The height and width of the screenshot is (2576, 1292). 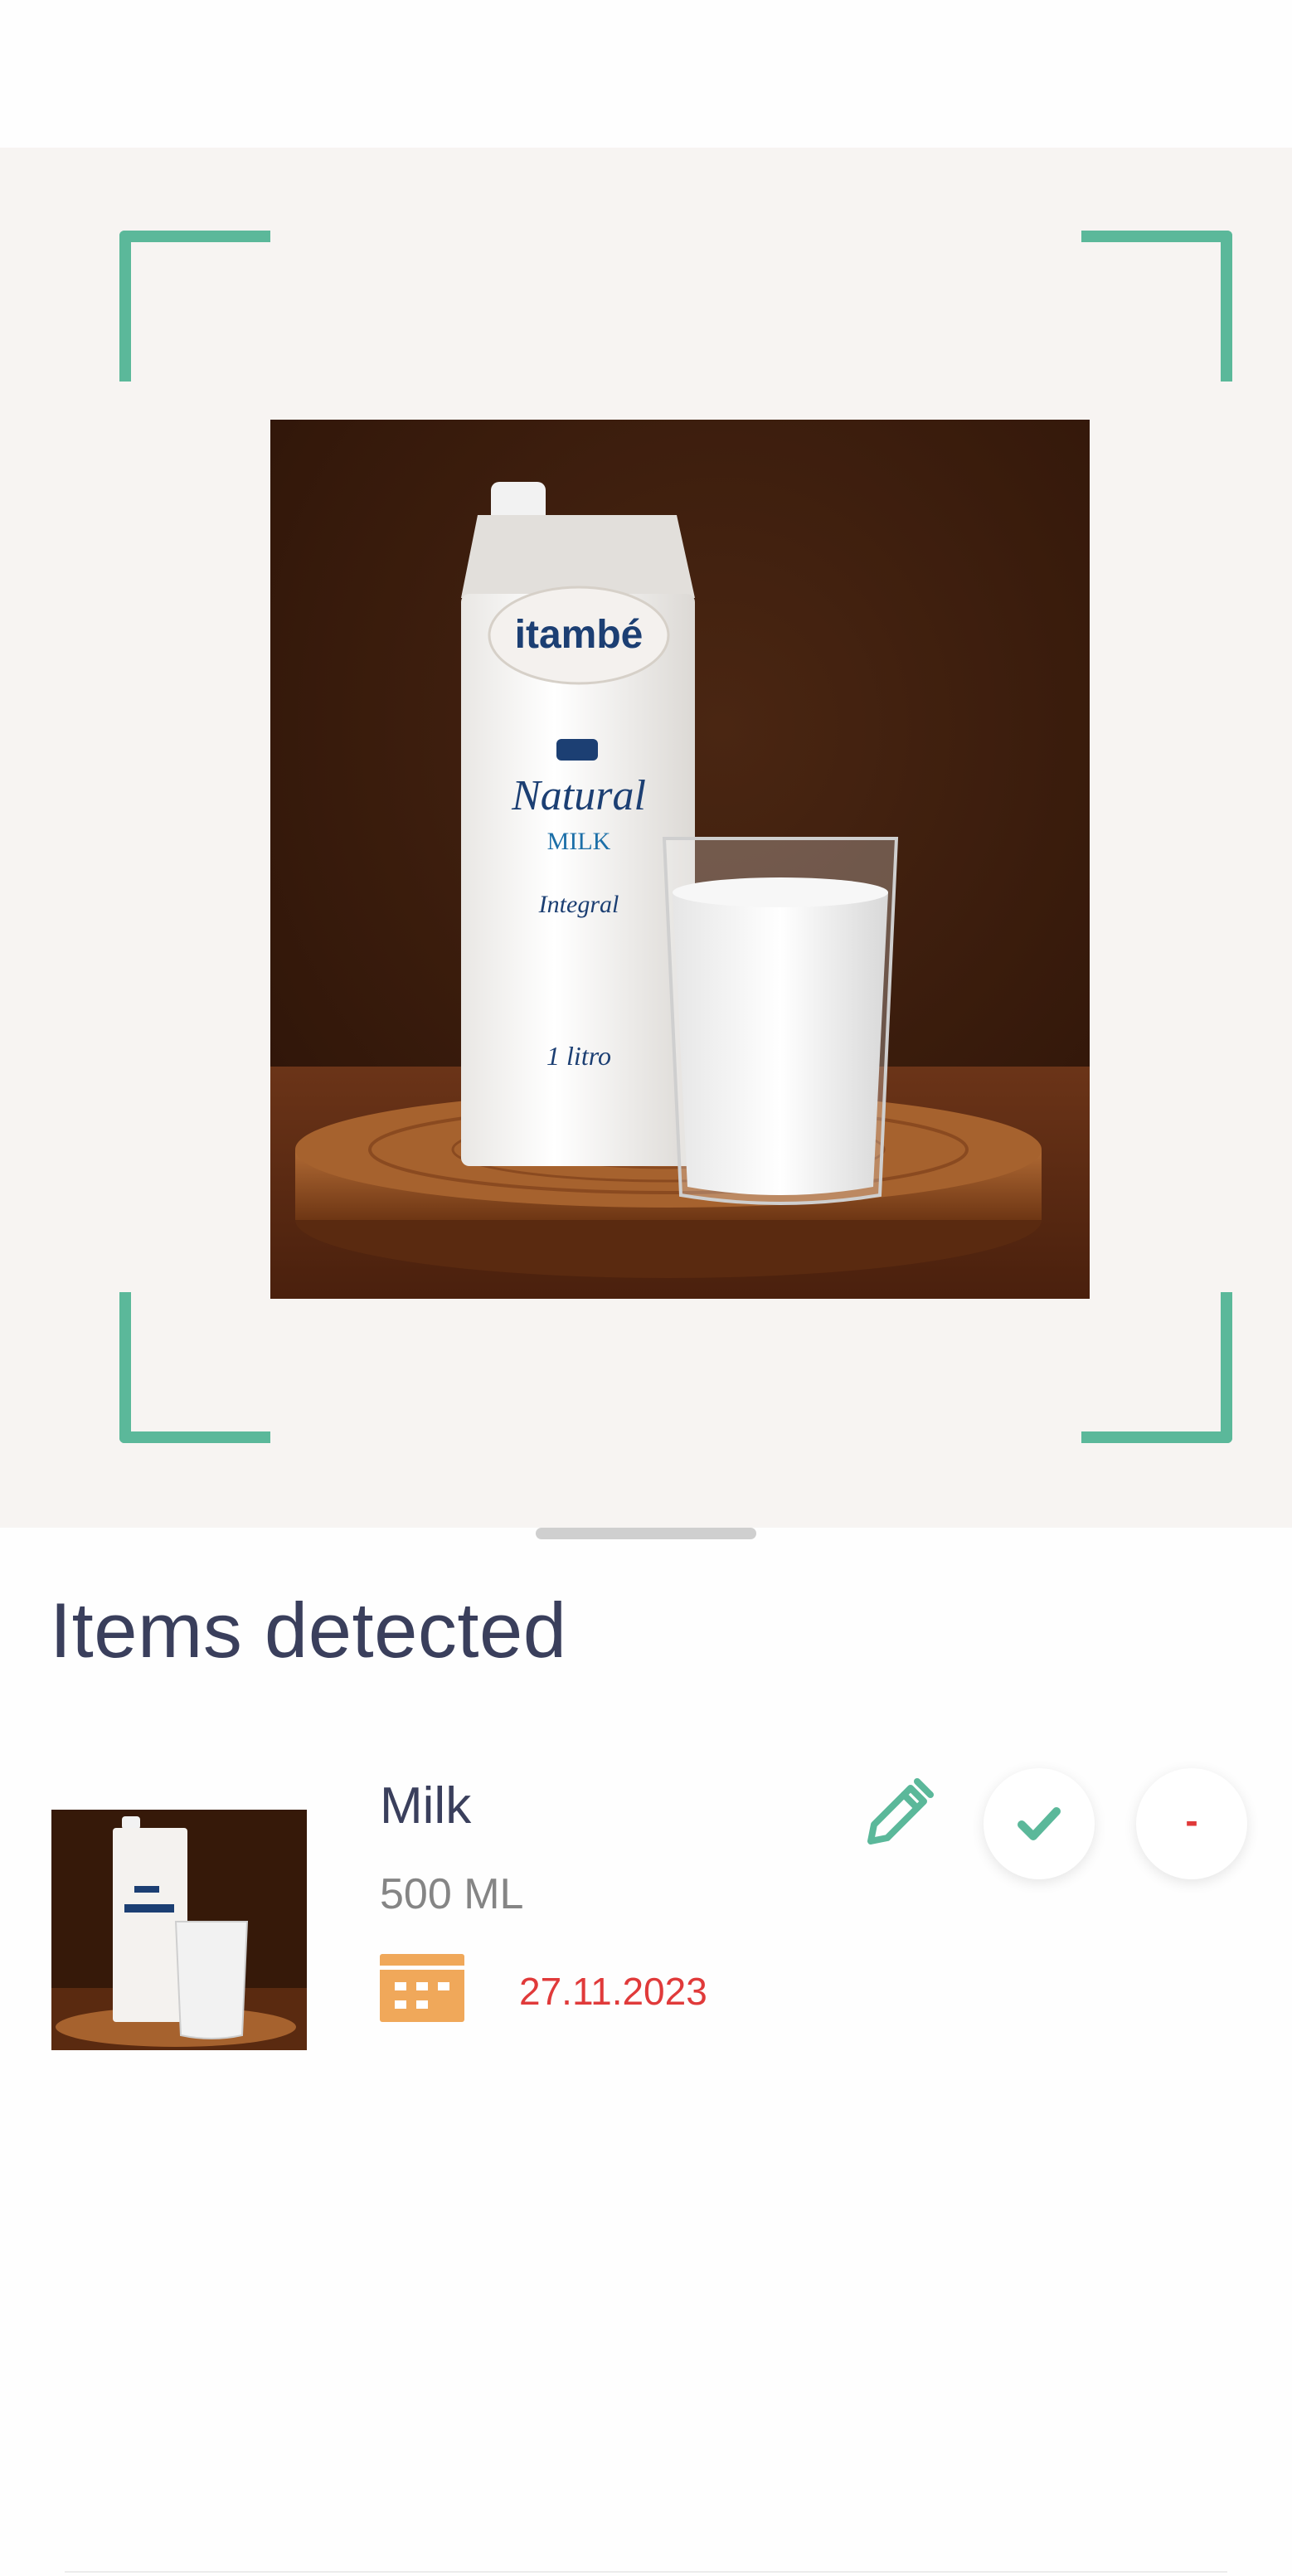 I want to click on item-name: Milk, so click(x=426, y=1806).